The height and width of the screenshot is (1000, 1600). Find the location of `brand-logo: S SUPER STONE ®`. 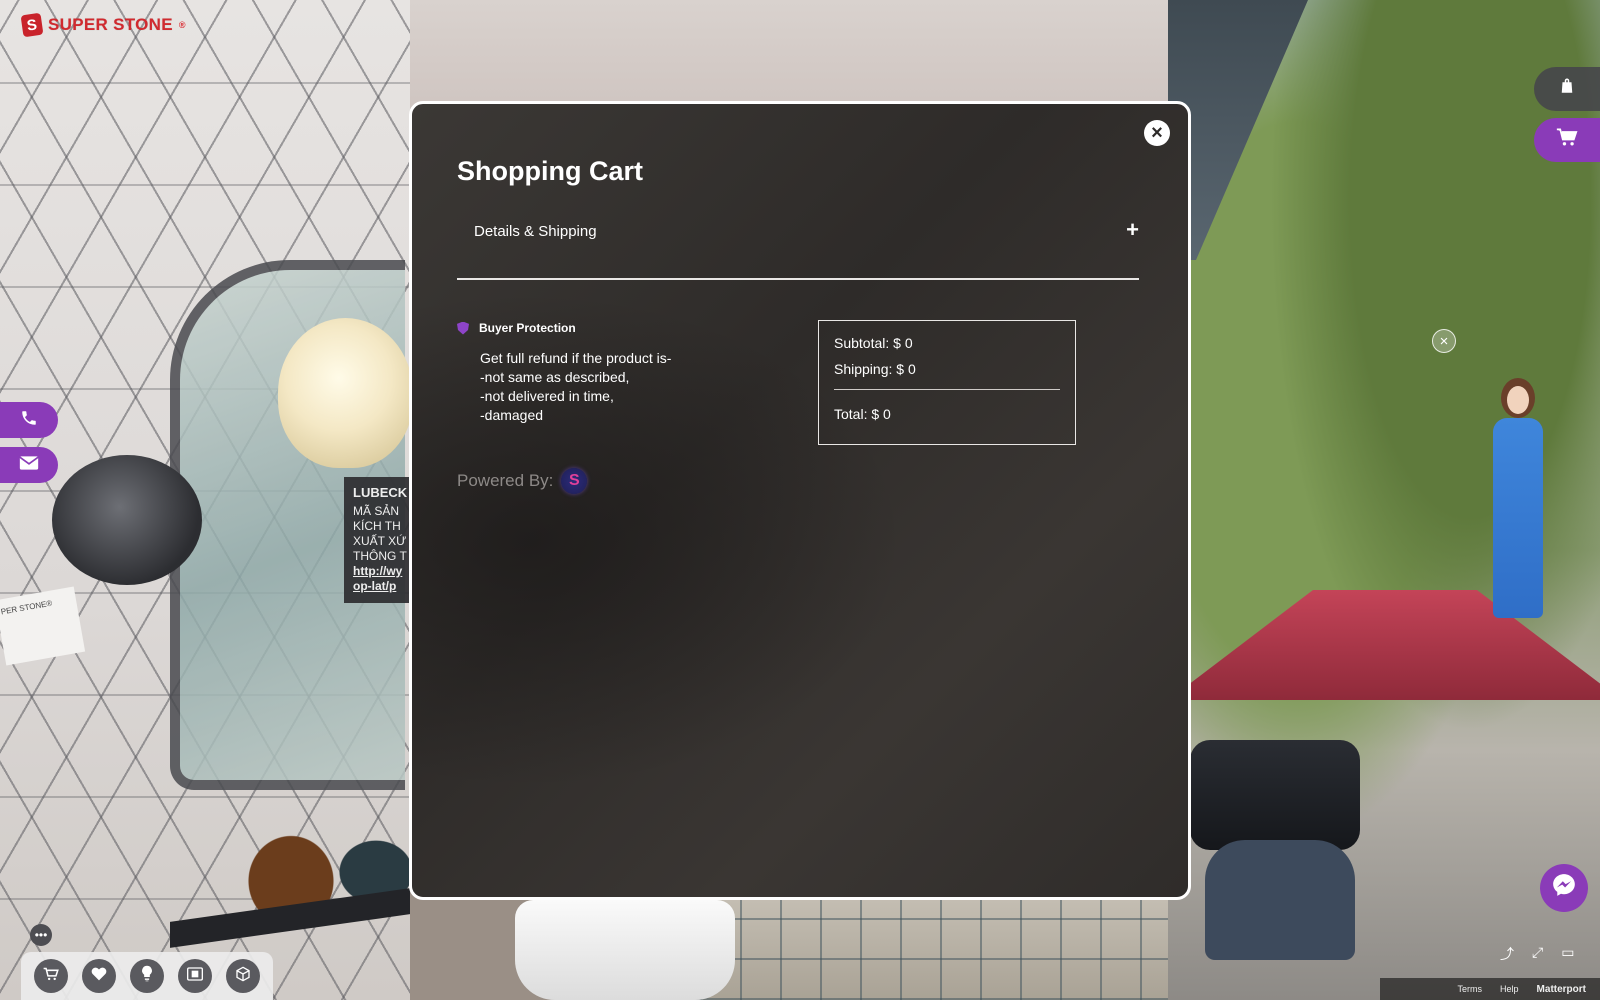

brand-logo: S SUPER STONE ® is located at coordinates (103, 25).